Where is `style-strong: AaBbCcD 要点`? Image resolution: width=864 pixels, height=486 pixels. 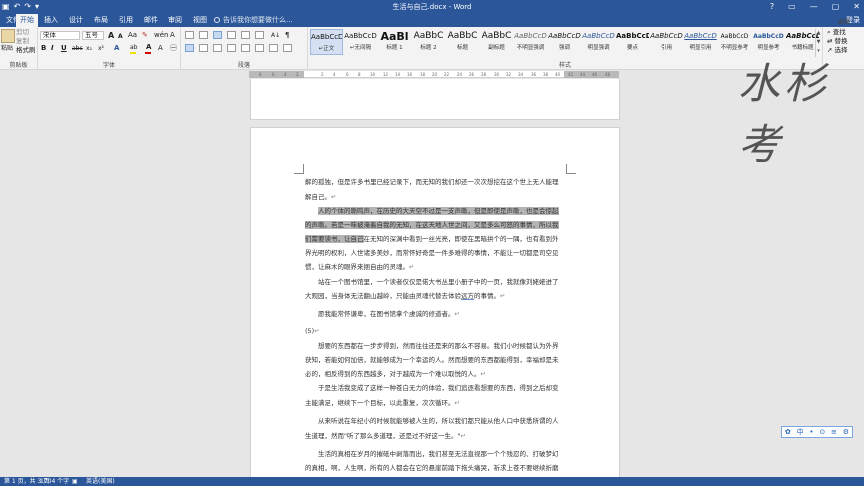
style-strong: AaBbCcD 要点 is located at coordinates (632, 42).